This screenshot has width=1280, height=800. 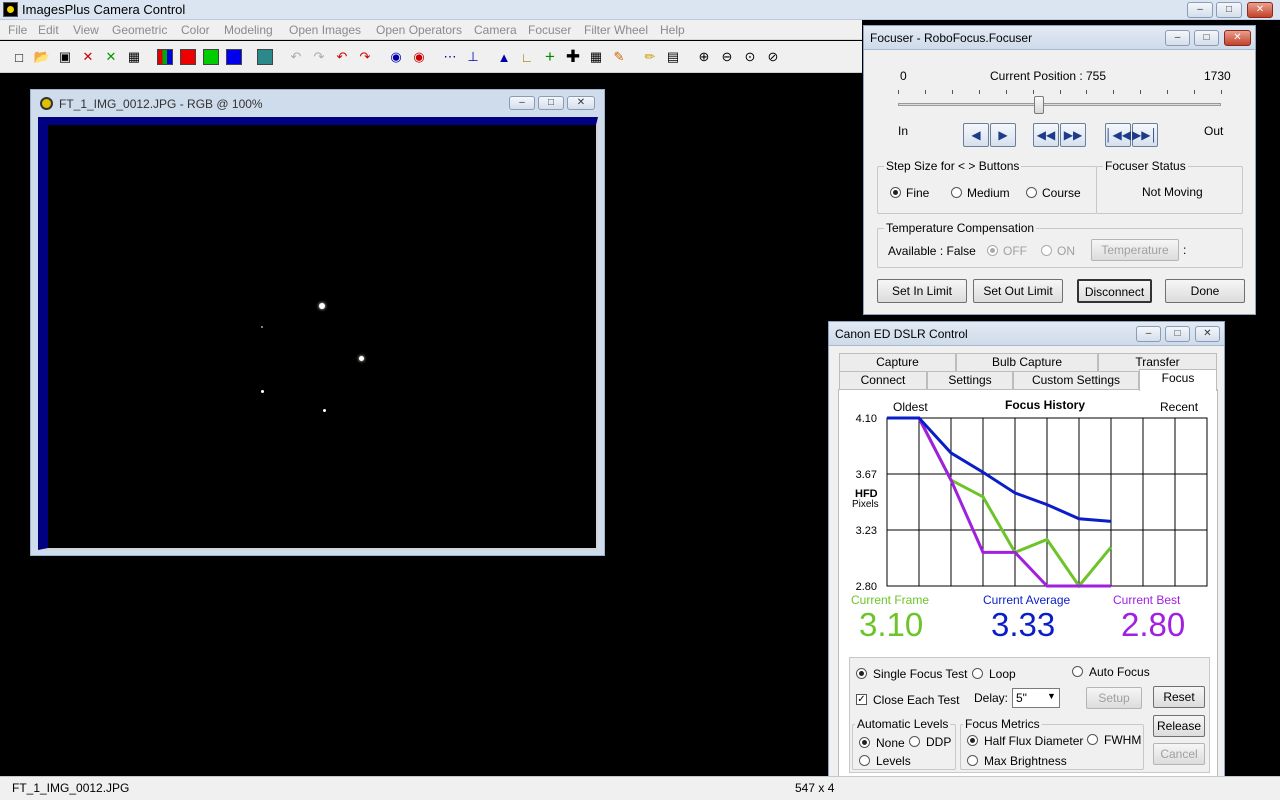 I want to click on close-image-icon: ✕, so click(x=88, y=57).